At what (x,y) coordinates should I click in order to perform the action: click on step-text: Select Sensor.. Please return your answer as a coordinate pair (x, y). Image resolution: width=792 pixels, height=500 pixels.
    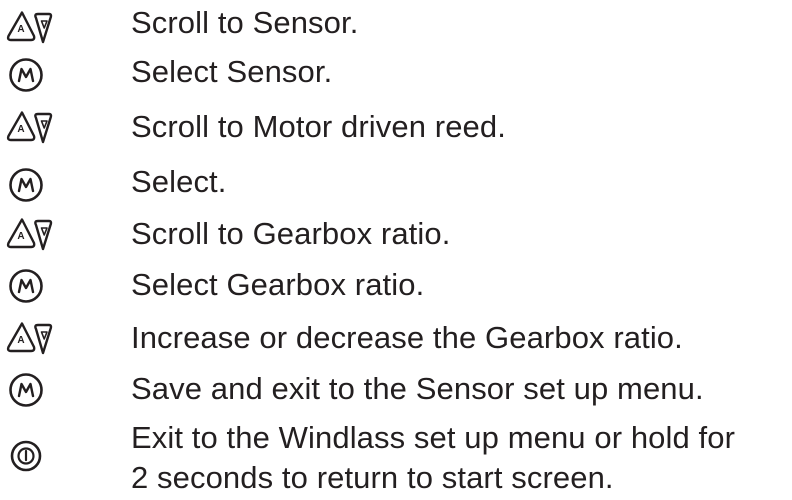
    Looking at the image, I should click on (231, 72).